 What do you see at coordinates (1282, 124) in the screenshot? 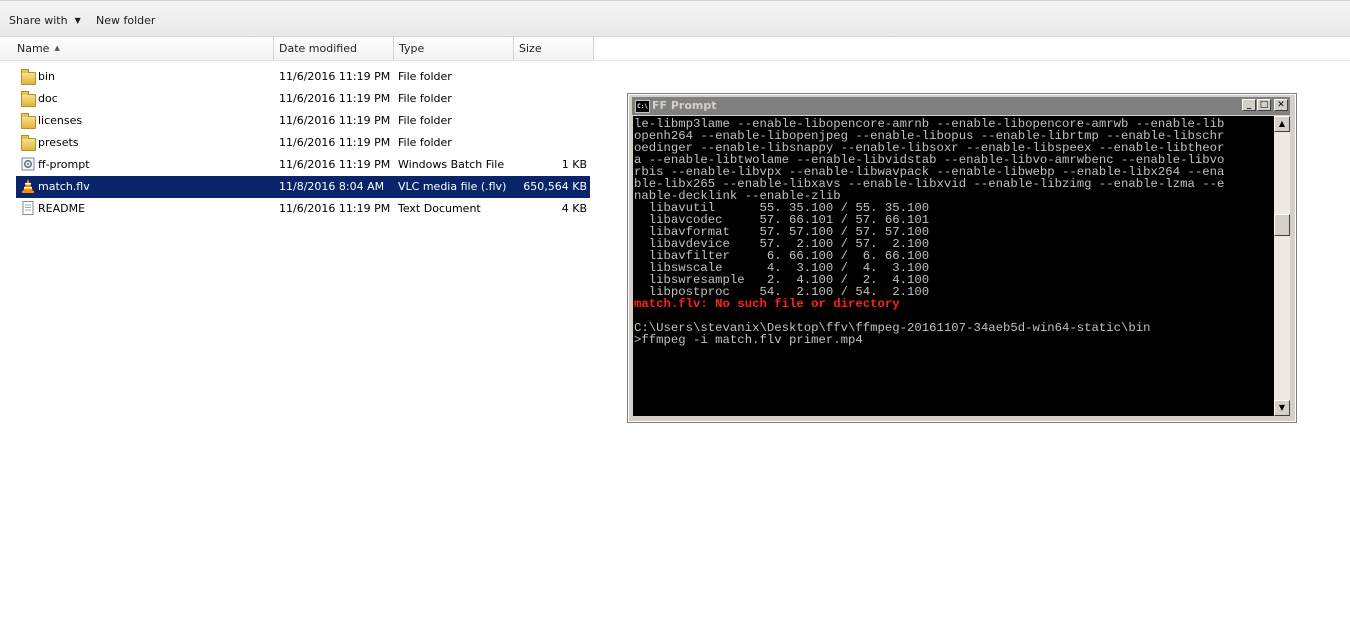
I see `scroll-up-arrow-icon: ▲` at bounding box center [1282, 124].